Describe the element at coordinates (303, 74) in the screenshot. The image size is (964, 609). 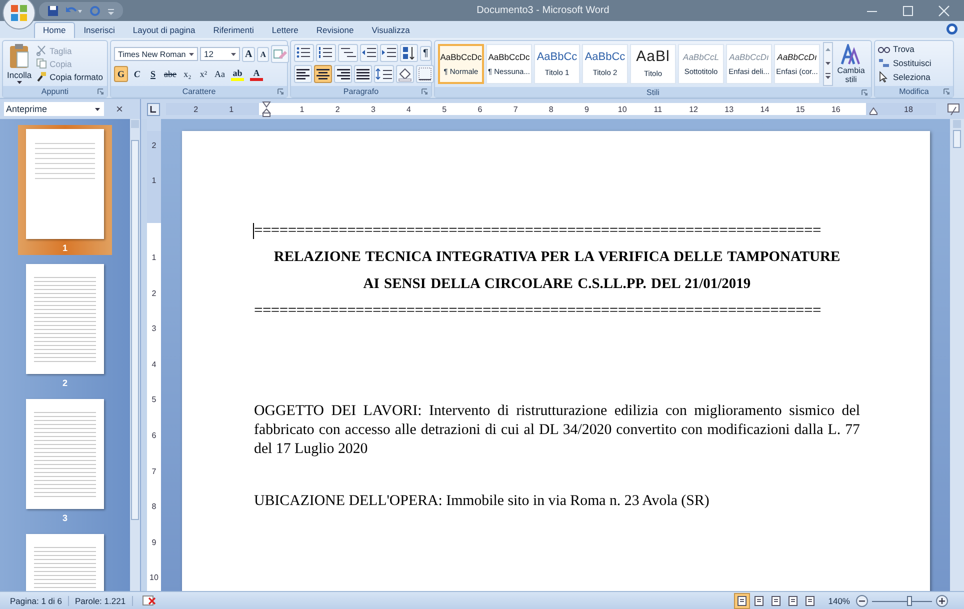
I see `align-left-icon` at that location.